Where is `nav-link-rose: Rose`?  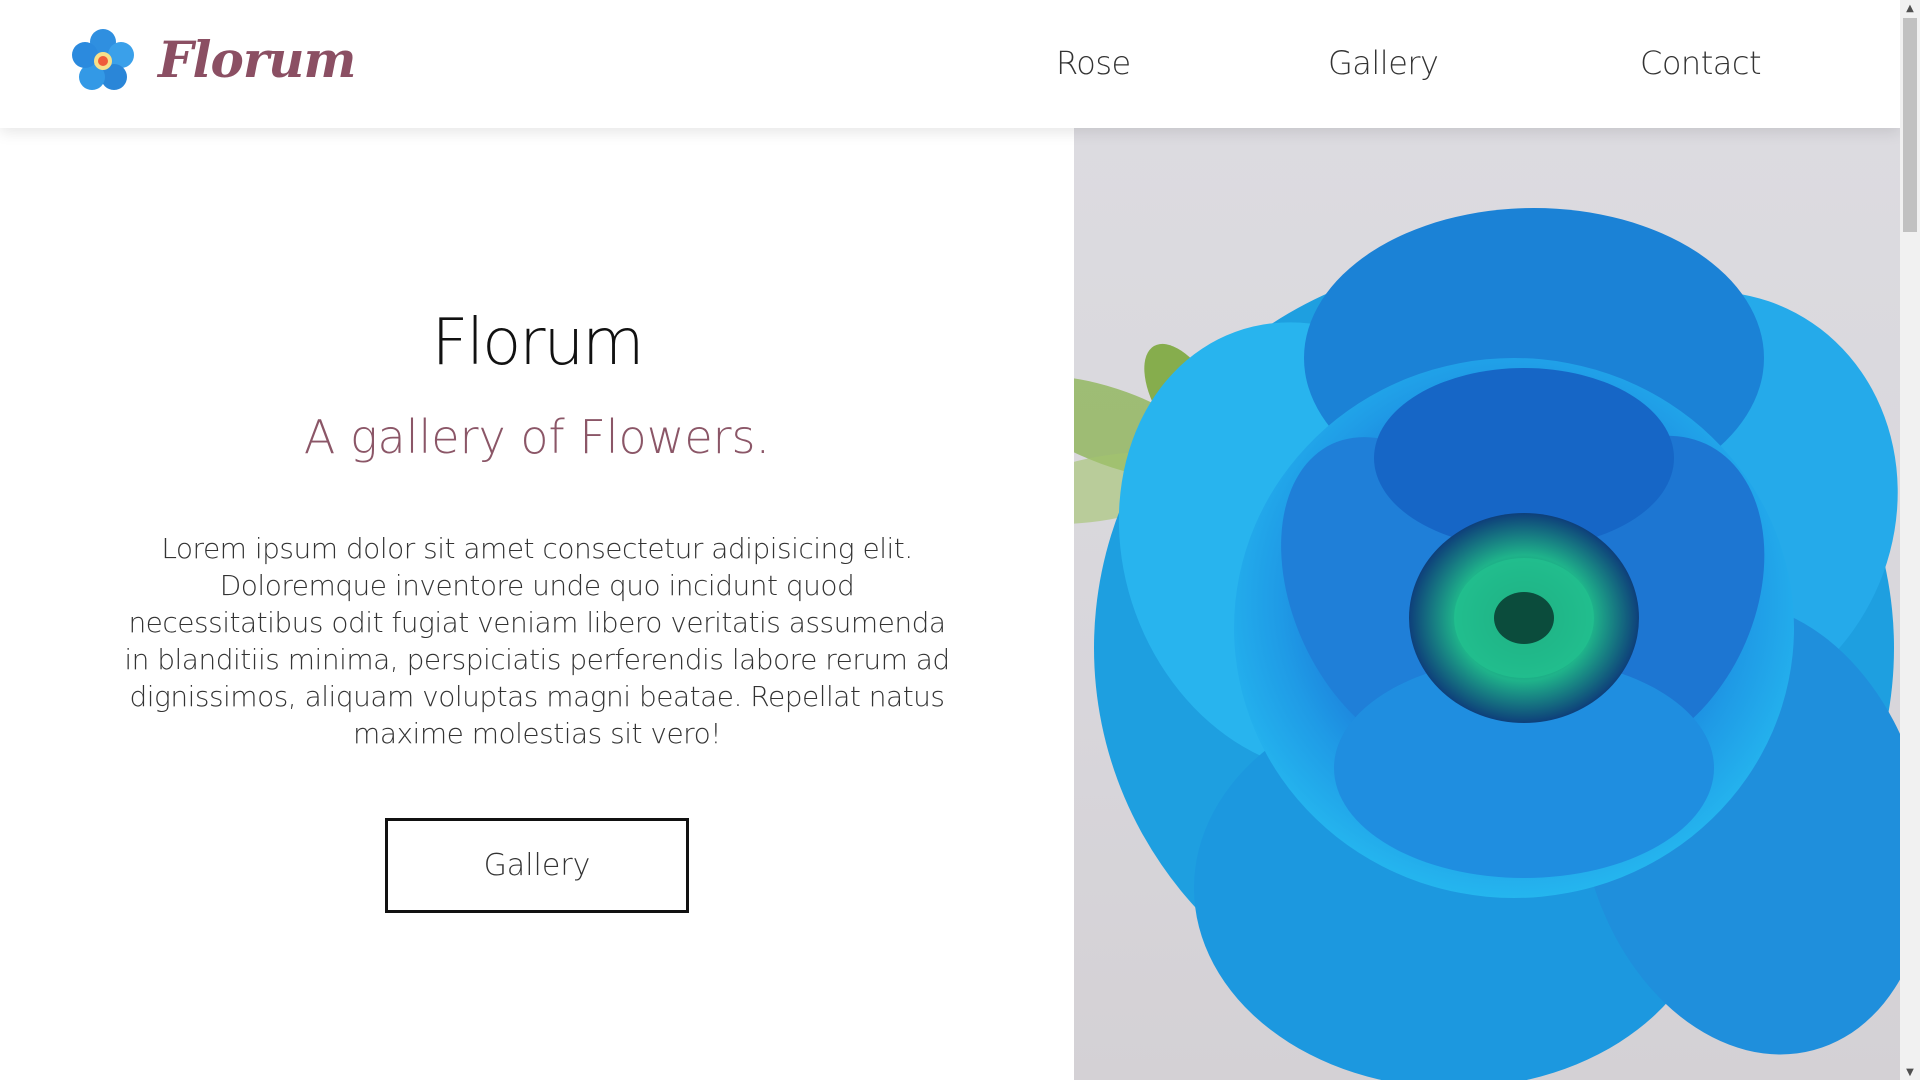
nav-link-rose: Rose is located at coordinates (1093, 63).